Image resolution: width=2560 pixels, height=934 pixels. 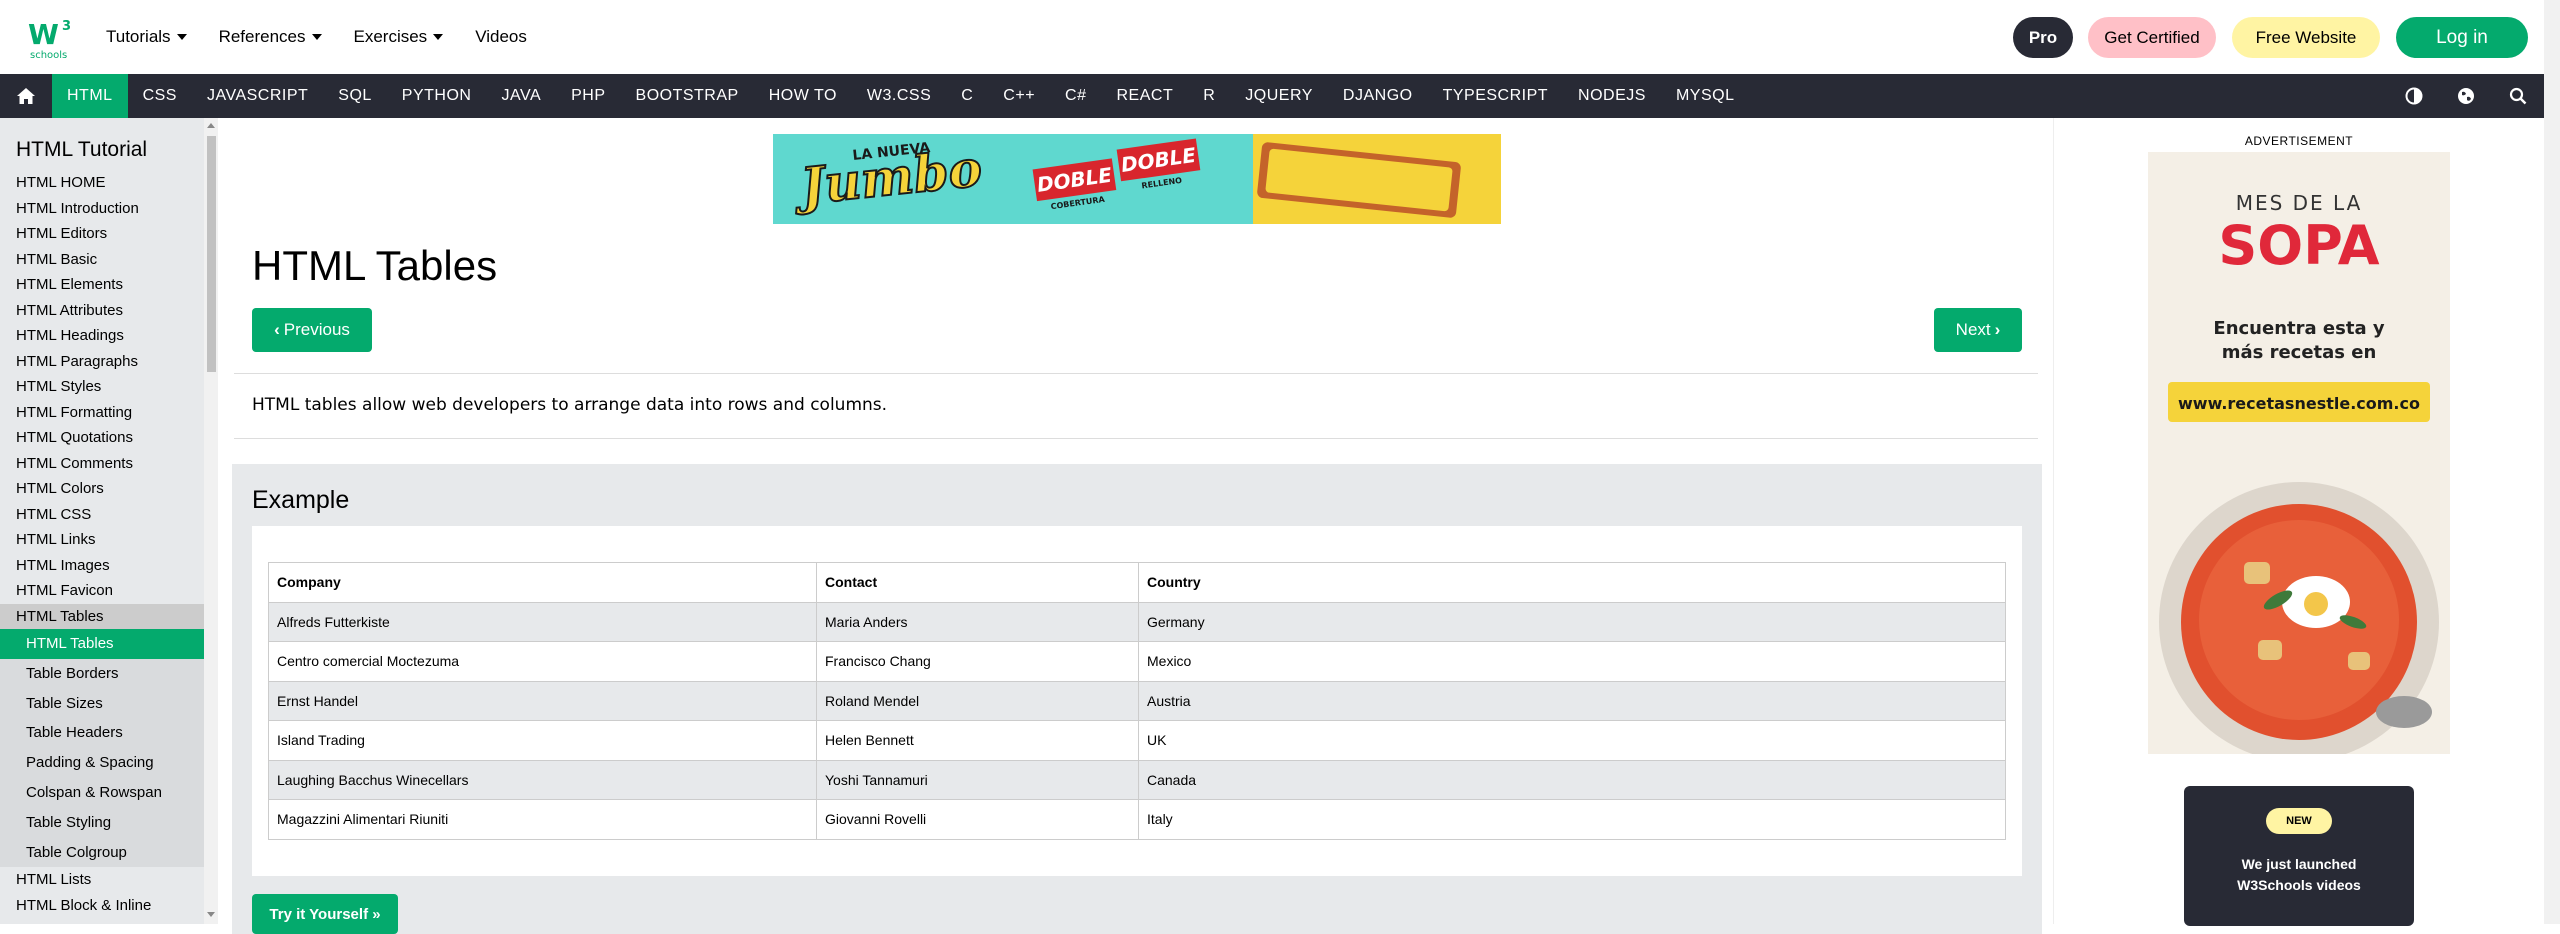 What do you see at coordinates (2299, 352) in the screenshot?
I see `ad-side-line4: más recetas en` at bounding box center [2299, 352].